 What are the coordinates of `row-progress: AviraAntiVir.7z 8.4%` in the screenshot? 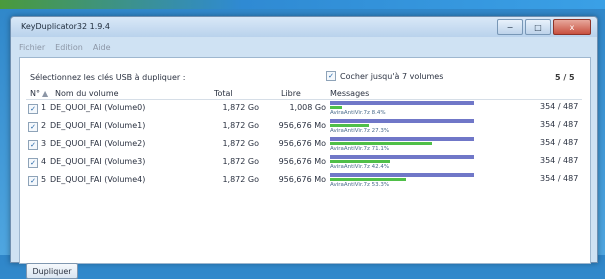 It's located at (402, 108).